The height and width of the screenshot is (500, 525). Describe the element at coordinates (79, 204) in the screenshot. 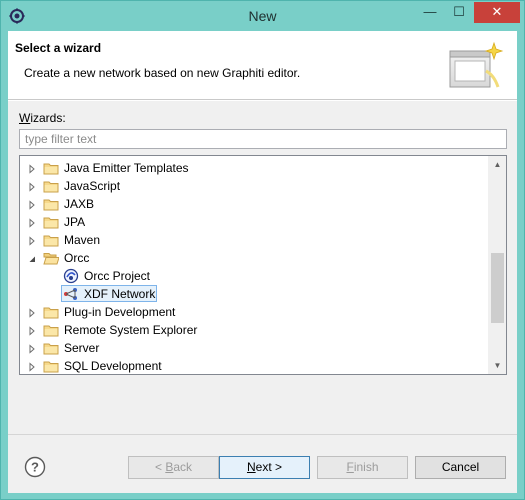

I see `tree-item-label: JAXB` at that location.